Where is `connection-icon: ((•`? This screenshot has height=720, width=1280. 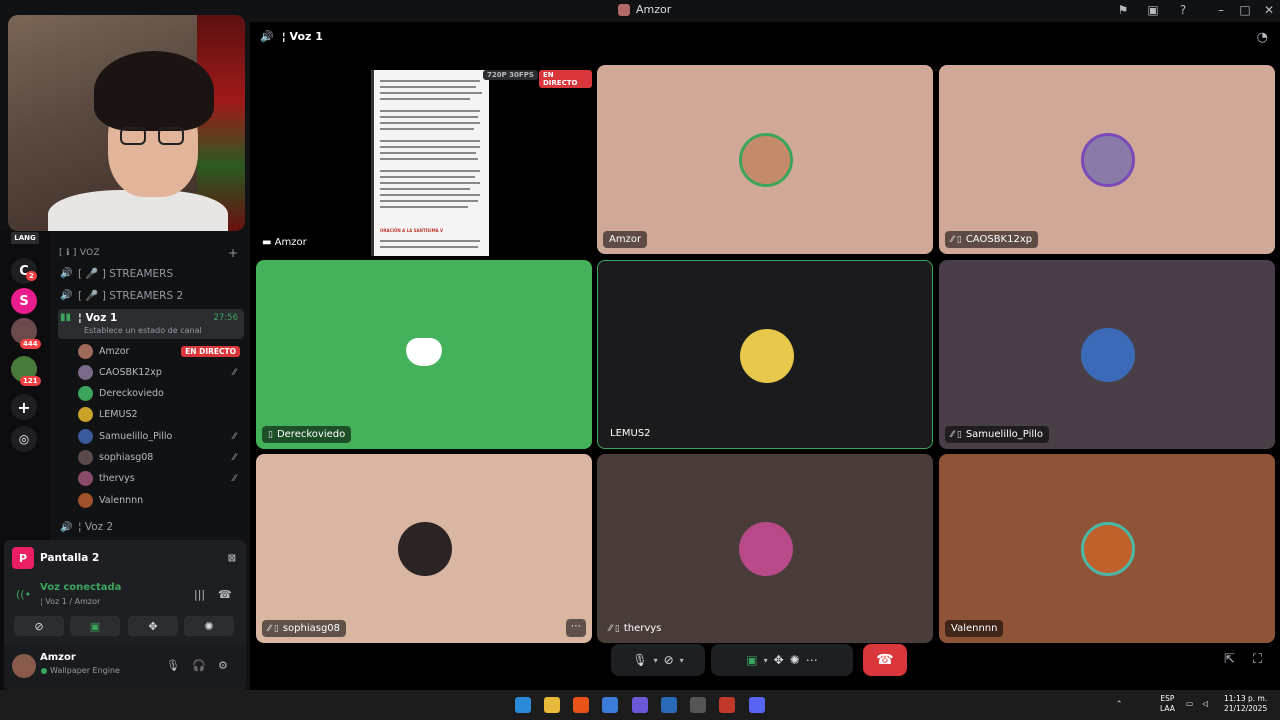
connection-icon: ((• is located at coordinates (23, 594).